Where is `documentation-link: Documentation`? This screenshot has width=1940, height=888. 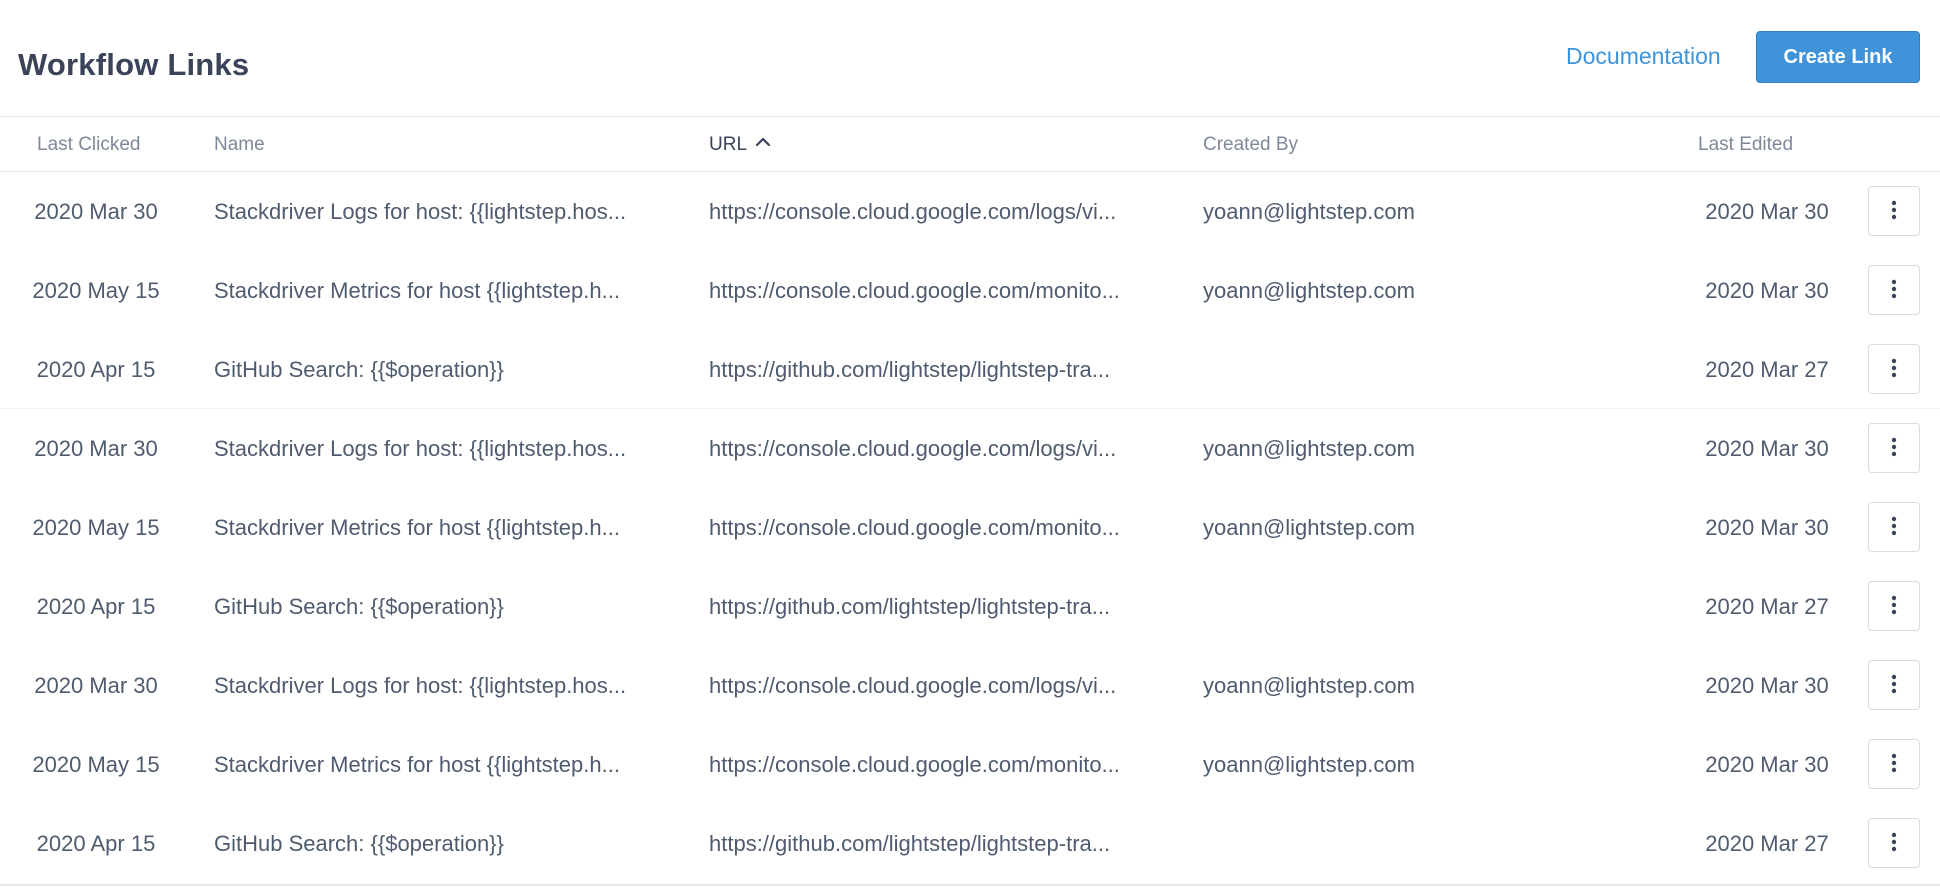 documentation-link: Documentation is located at coordinates (1643, 56).